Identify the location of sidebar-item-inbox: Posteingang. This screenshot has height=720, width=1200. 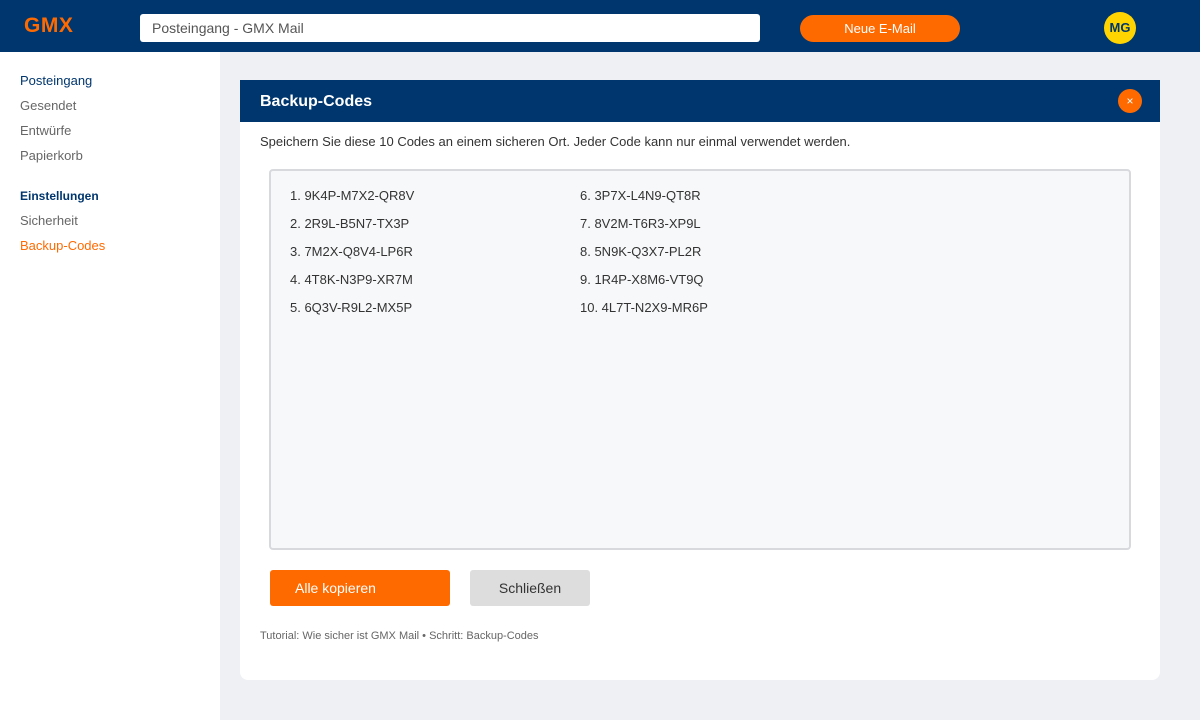
(56, 80).